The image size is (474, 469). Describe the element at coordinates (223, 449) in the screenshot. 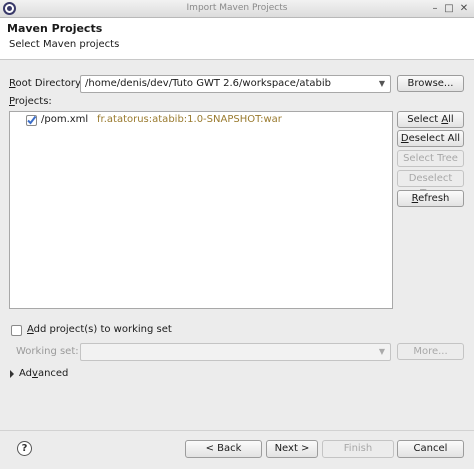

I see `back-button: < Back` at that location.